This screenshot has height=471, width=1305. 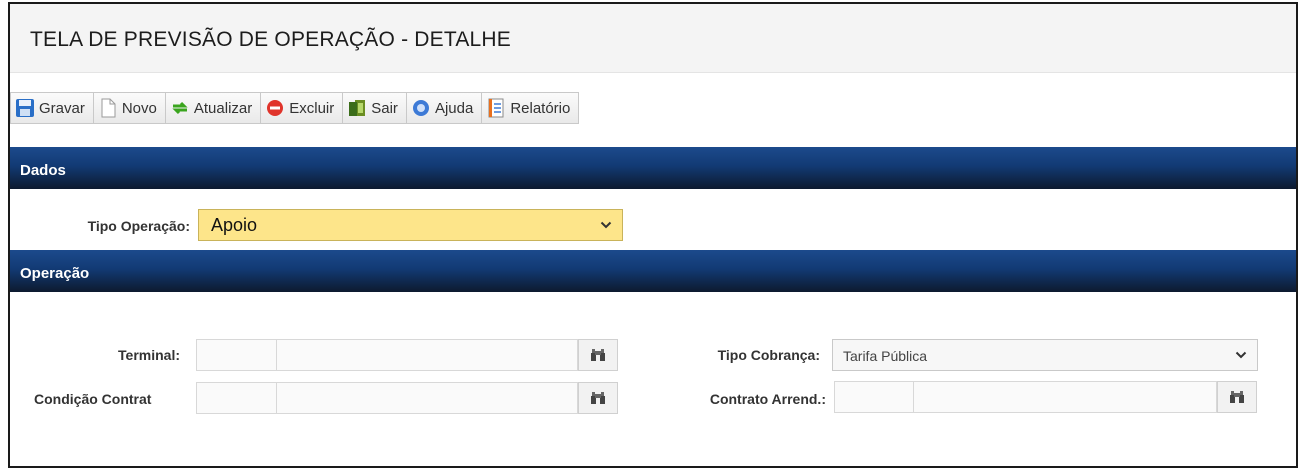 I want to click on terminal-label: Terminal:, so click(x=149, y=355).